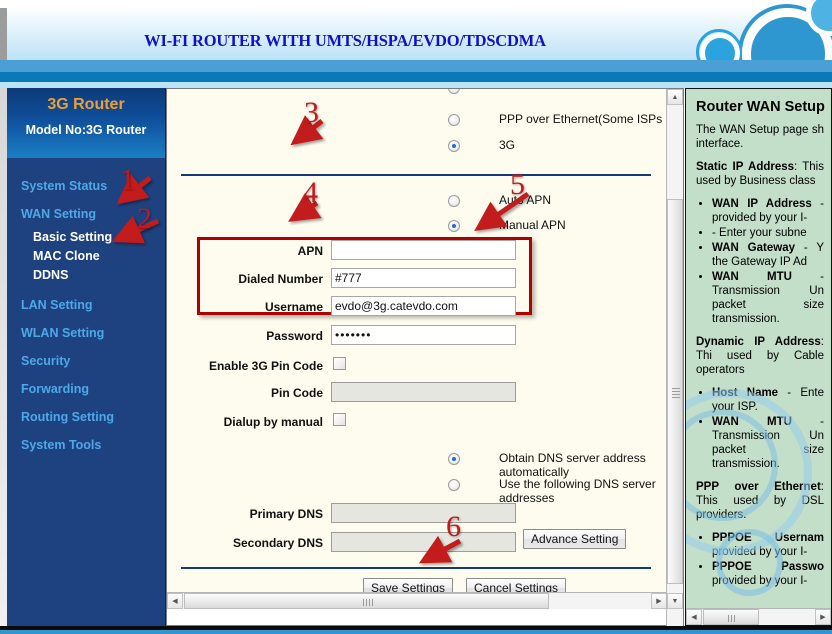  I want to click on wan-type-radio-3g, so click(454, 146).